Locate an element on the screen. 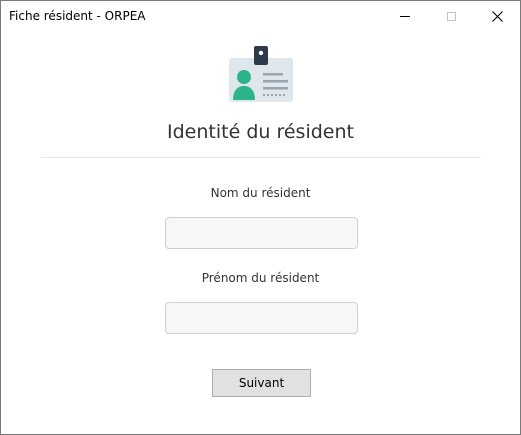  minimize-icon is located at coordinates (405, 16).